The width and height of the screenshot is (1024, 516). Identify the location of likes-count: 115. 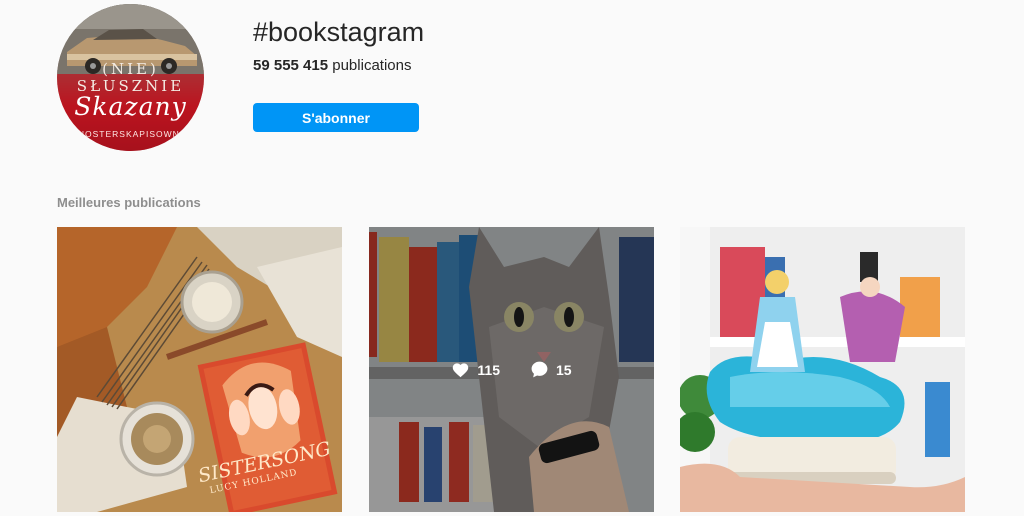
(488, 369).